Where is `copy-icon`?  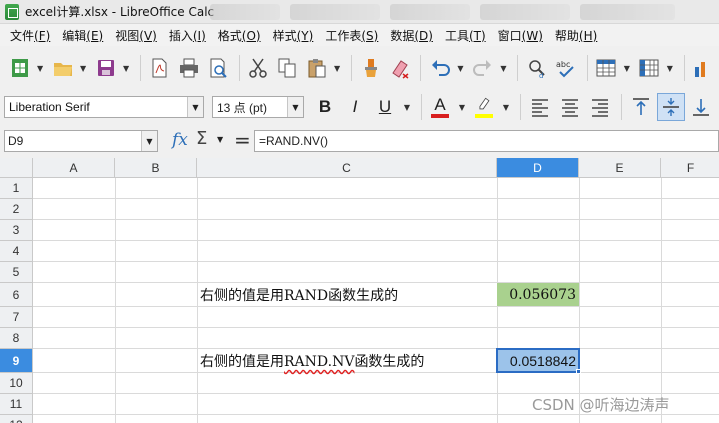
copy-icon is located at coordinates (287, 68).